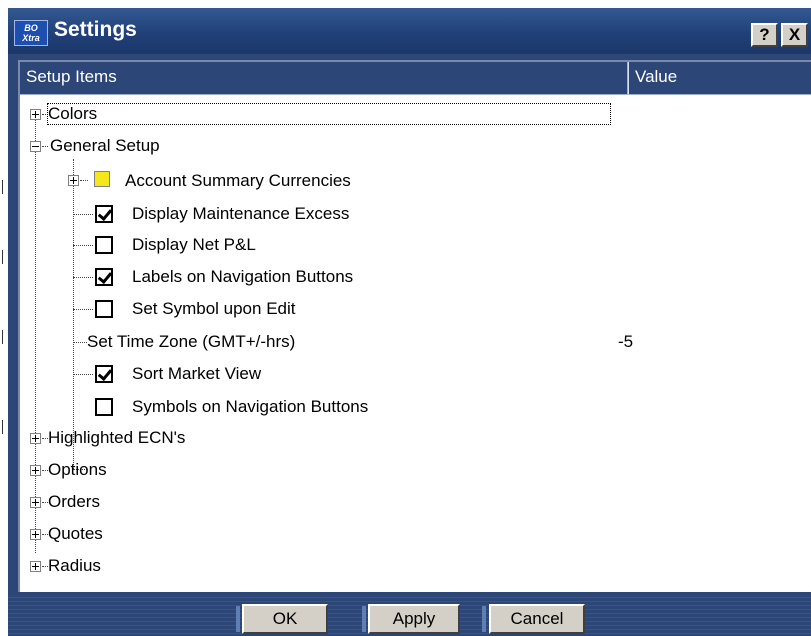  I want to click on set-symbol-upon-edit-checkbox, so click(104, 309).